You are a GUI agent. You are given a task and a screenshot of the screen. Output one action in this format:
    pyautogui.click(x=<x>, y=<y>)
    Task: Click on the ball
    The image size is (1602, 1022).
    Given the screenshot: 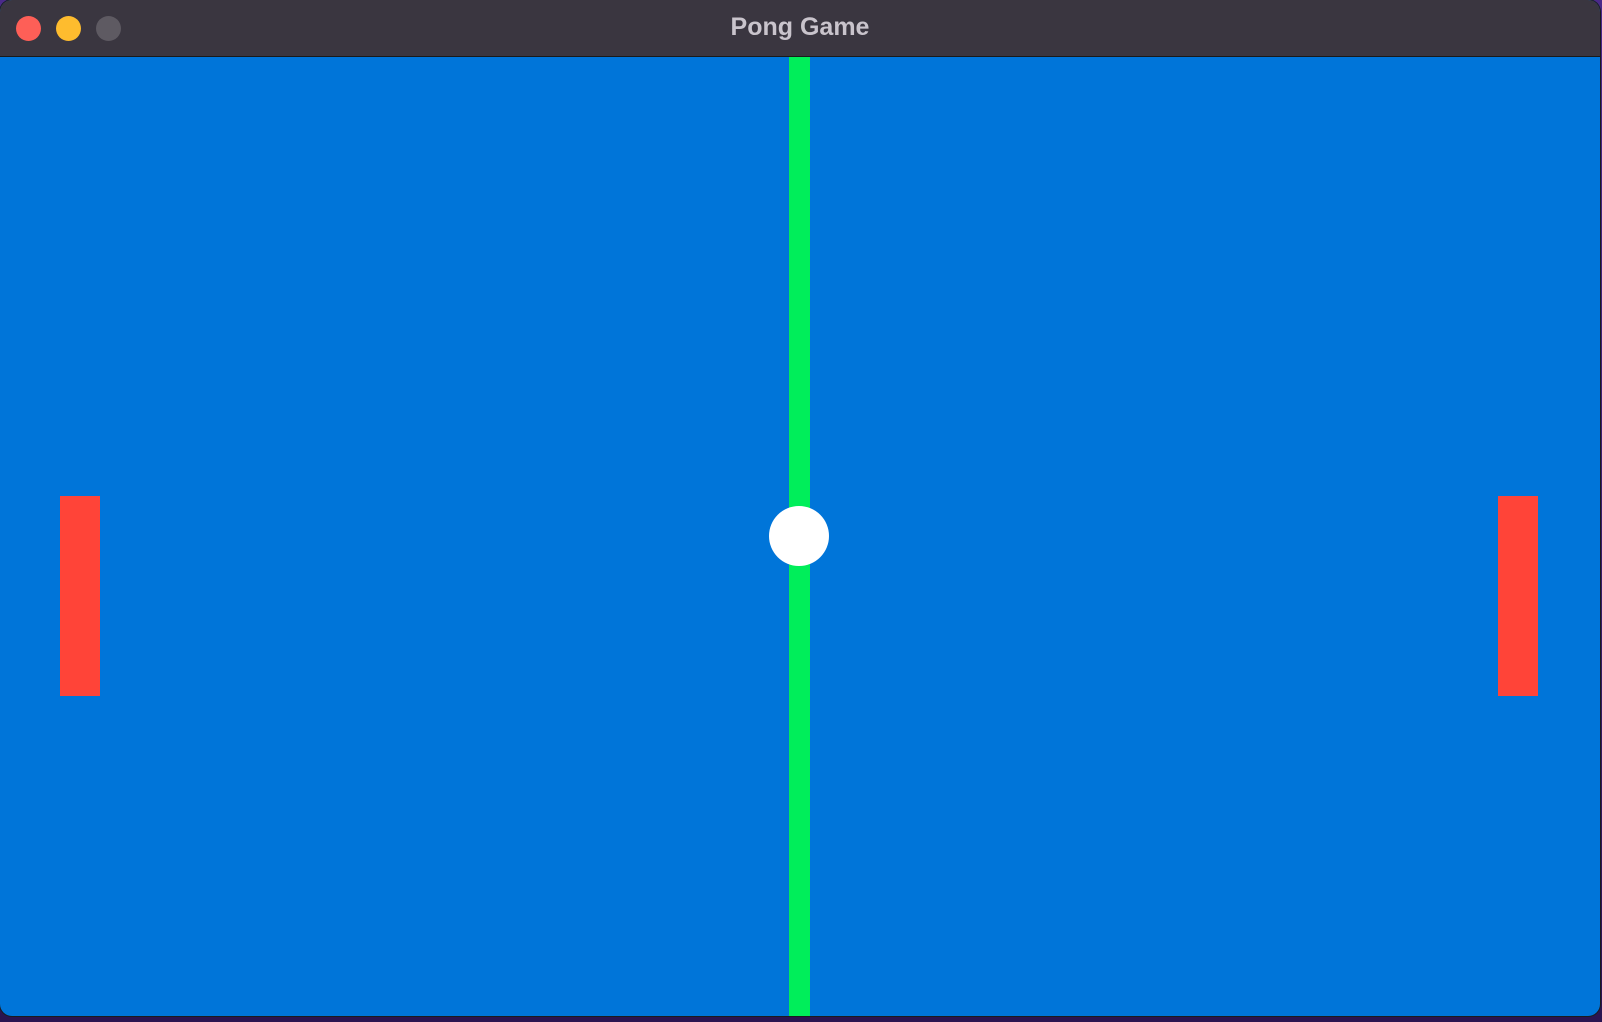 What is the action you would take?
    pyautogui.click(x=799, y=536)
    